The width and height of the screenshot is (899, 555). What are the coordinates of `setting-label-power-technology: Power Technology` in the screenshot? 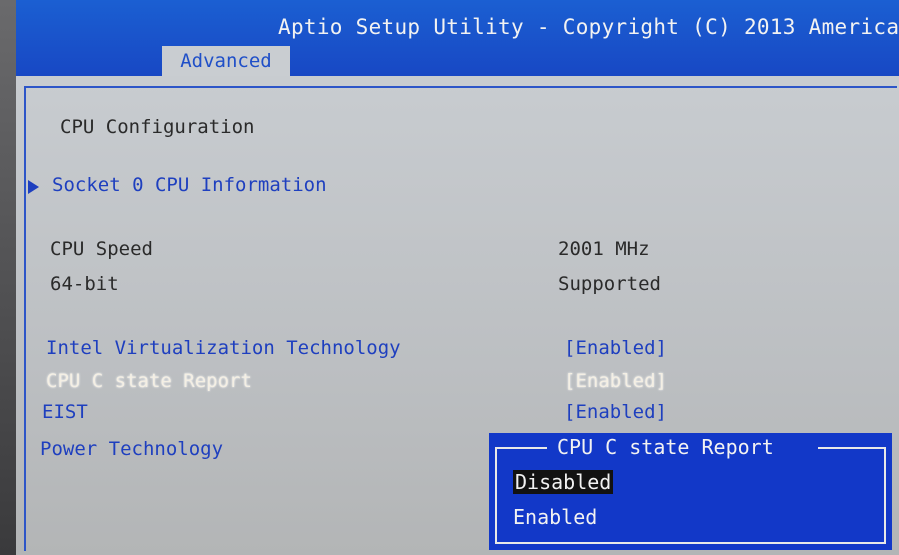 It's located at (131, 449).